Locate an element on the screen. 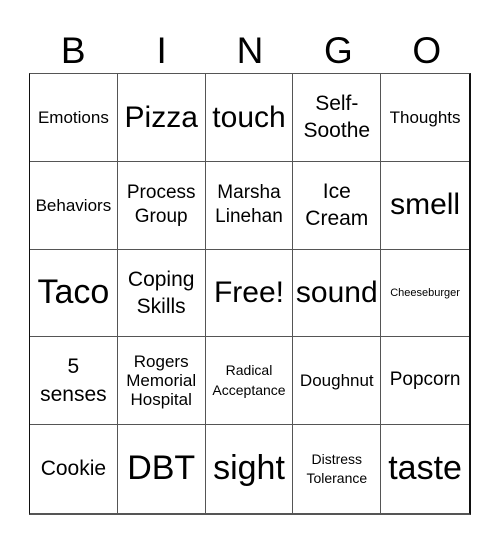 This screenshot has width=500, height=544. bingo-cell-text: Free! is located at coordinates (248, 293).